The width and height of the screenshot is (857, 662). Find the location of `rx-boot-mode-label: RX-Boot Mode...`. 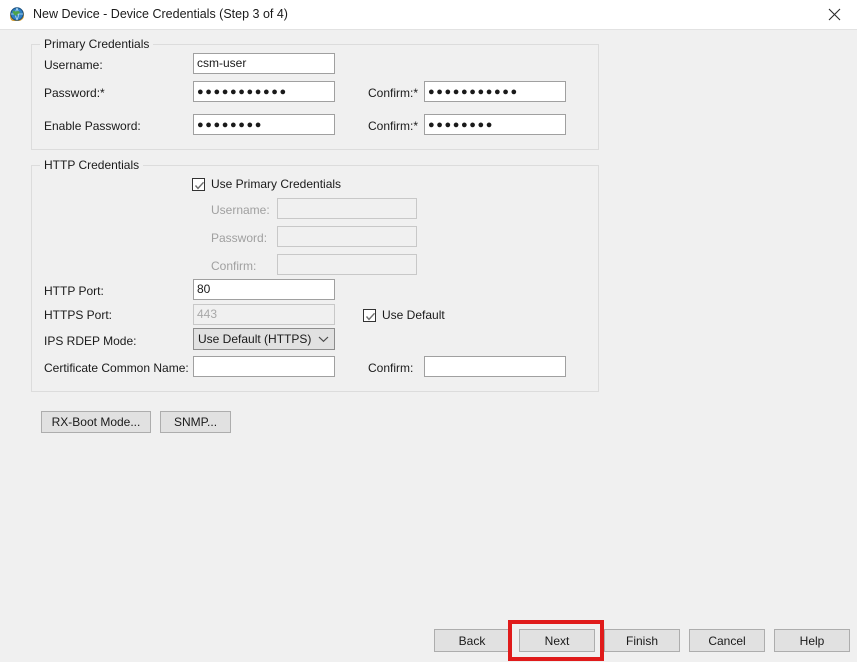

rx-boot-mode-label: RX-Boot Mode... is located at coordinates (96, 422).